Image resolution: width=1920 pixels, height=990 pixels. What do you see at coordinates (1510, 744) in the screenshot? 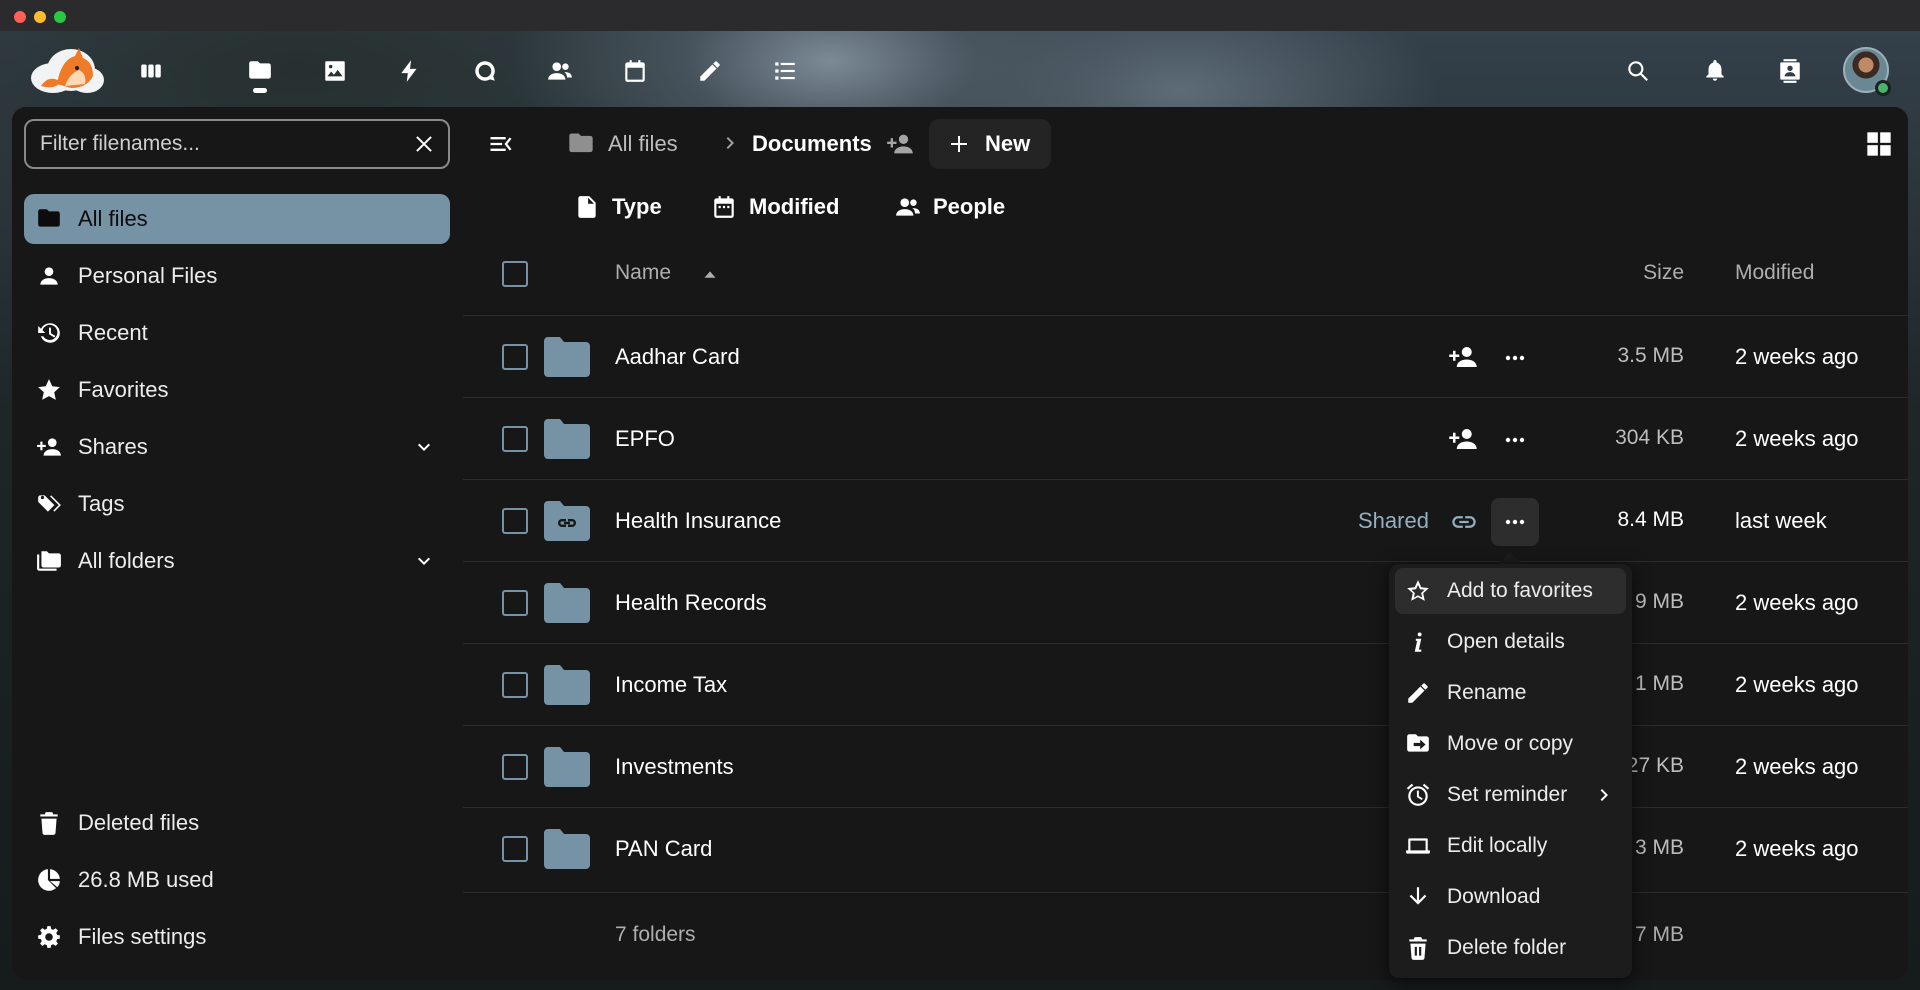
I see `menu-item-move-or-copy: Move or copy` at bounding box center [1510, 744].